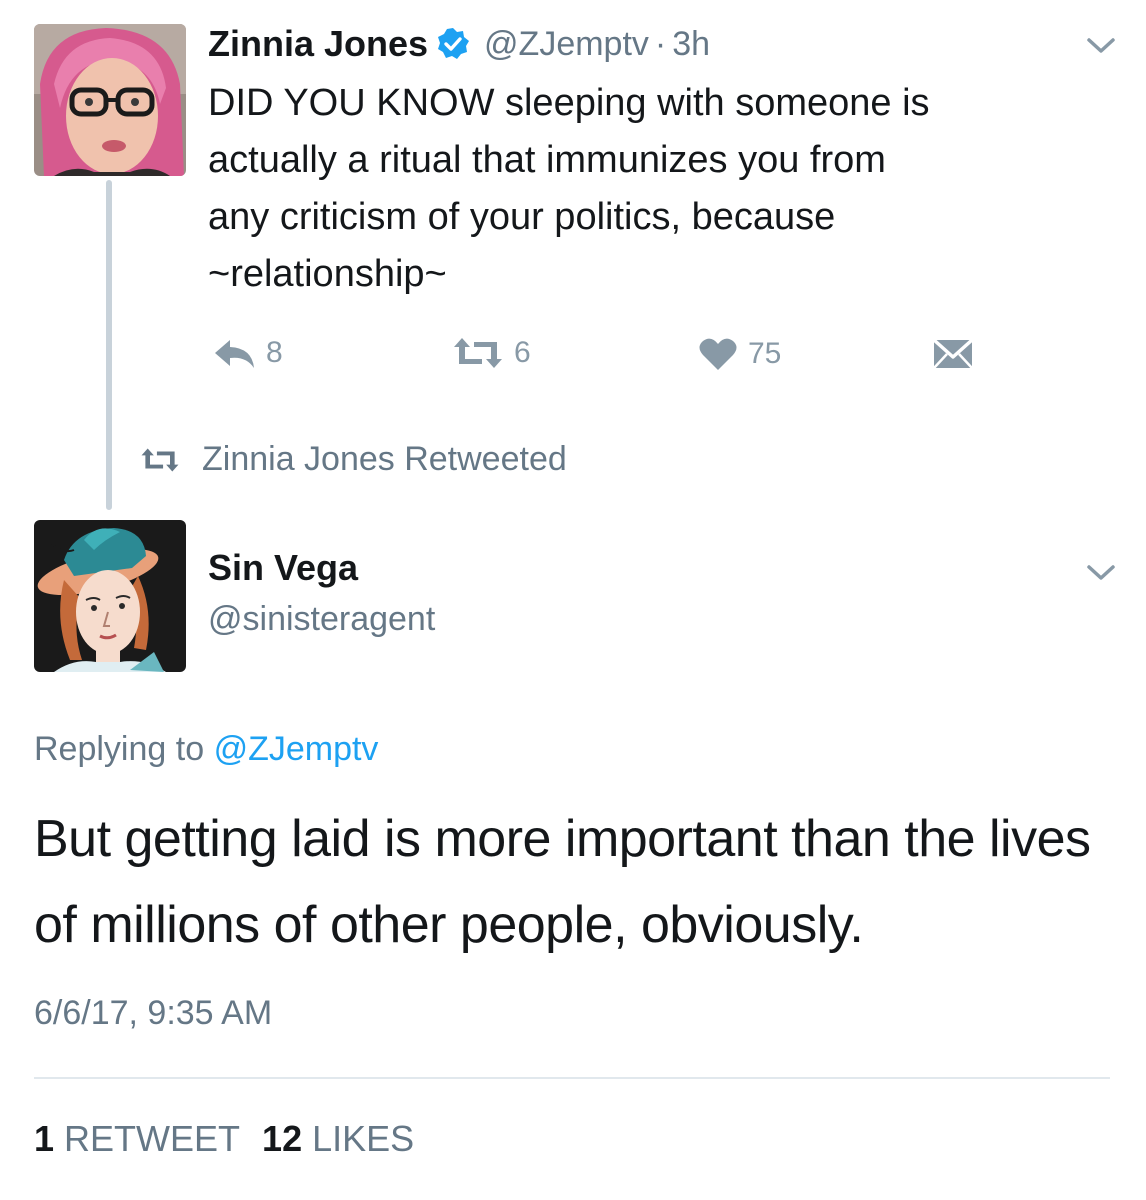  What do you see at coordinates (765, 353) in the screenshot?
I see `like-count: 75` at bounding box center [765, 353].